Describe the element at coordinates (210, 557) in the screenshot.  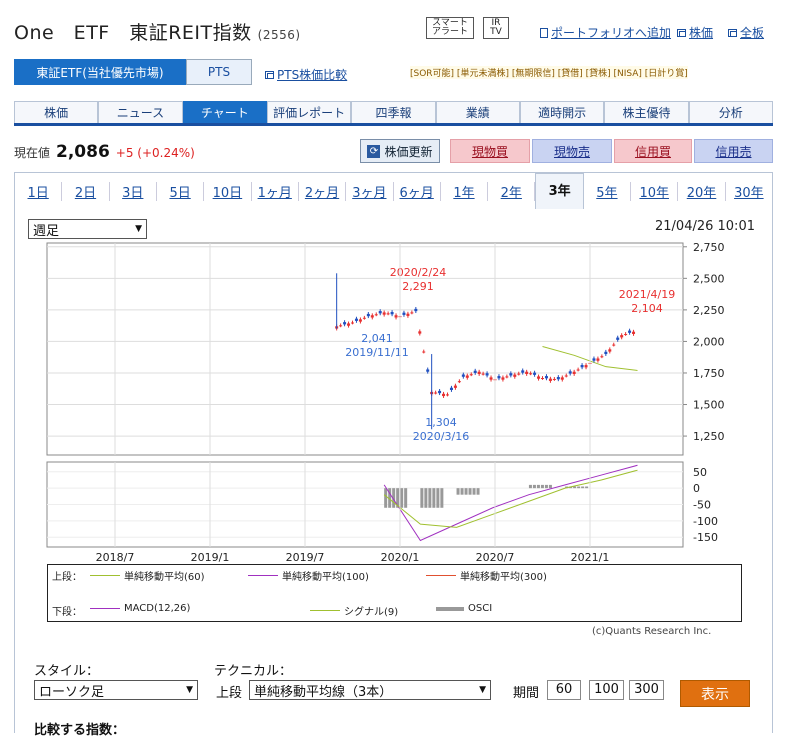
I see `x-tick-label: 2019/1` at that location.